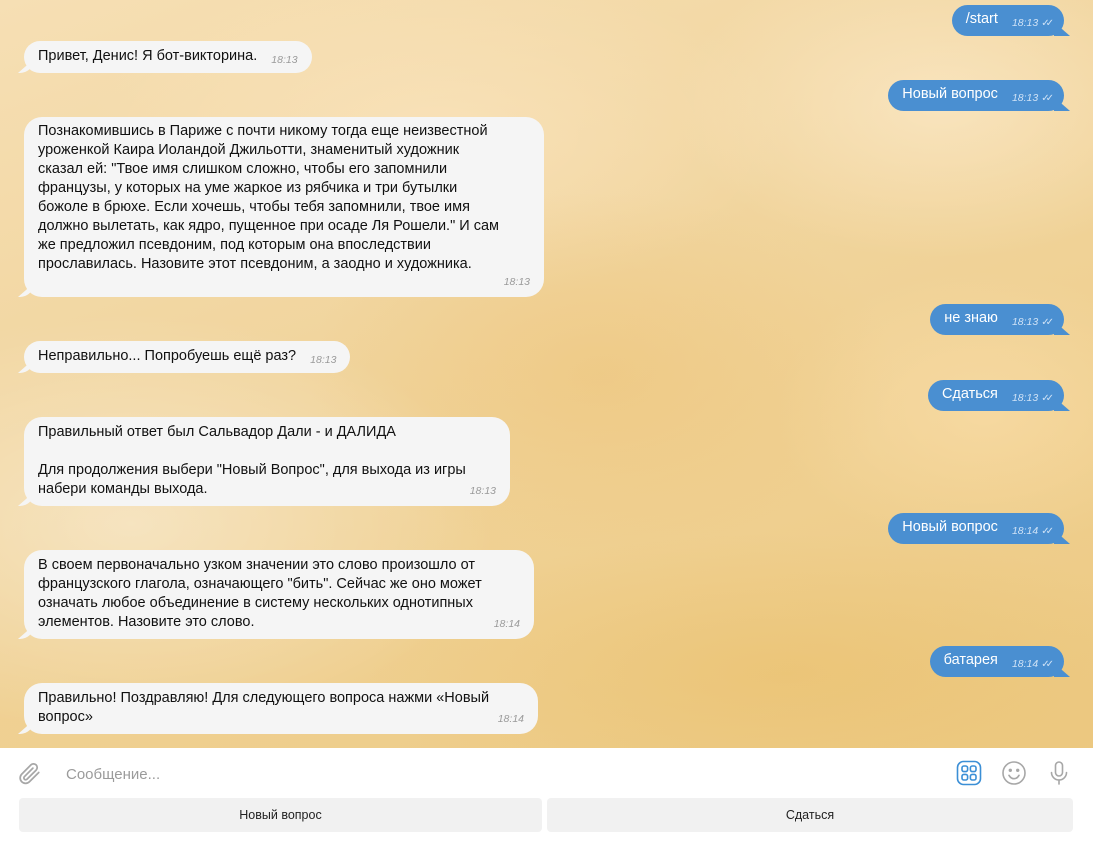 The height and width of the screenshot is (841, 1093). What do you see at coordinates (1007, 20) in the screenshot?
I see `outgoing-message: /start 18:13 ✓✓` at bounding box center [1007, 20].